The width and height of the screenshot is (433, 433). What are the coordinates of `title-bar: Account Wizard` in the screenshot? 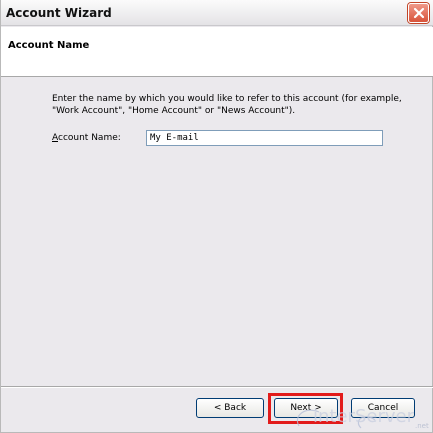 It's located at (217, 13).